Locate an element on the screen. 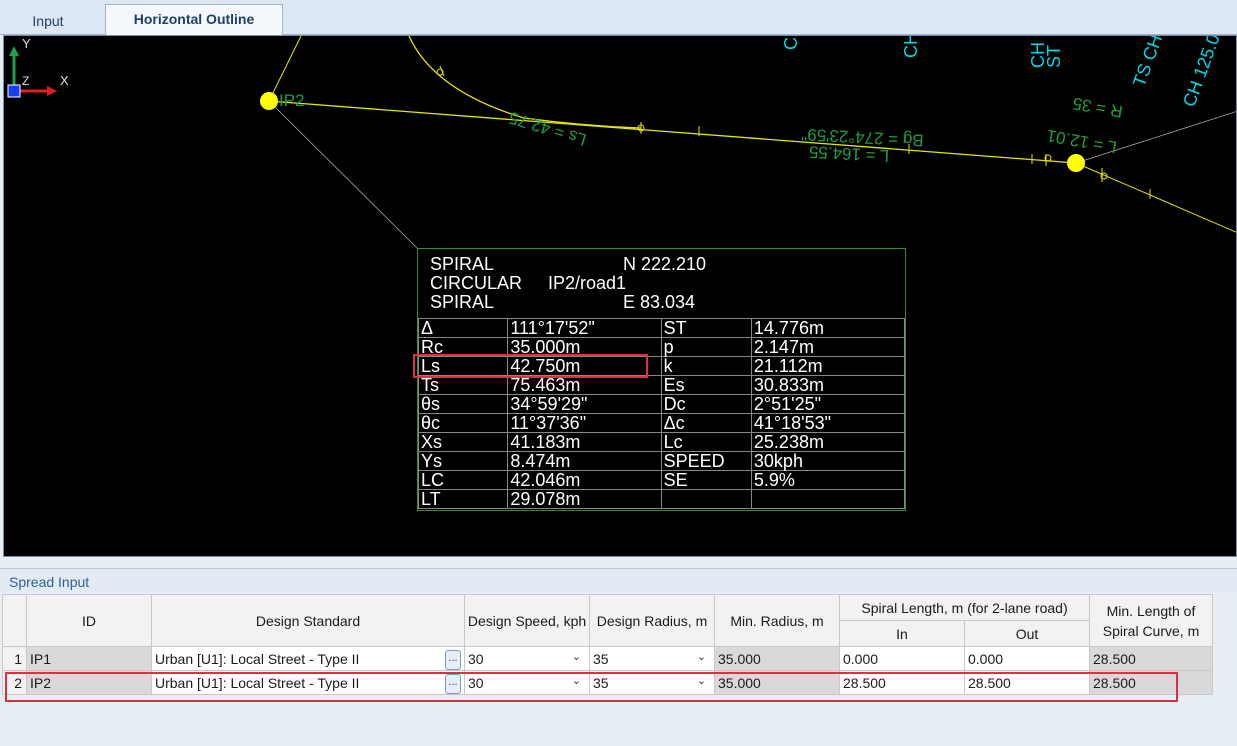 Image resolution: width=1237 pixels, height=746 pixels. col-header-minradius: Min. Radius, m is located at coordinates (777, 620).